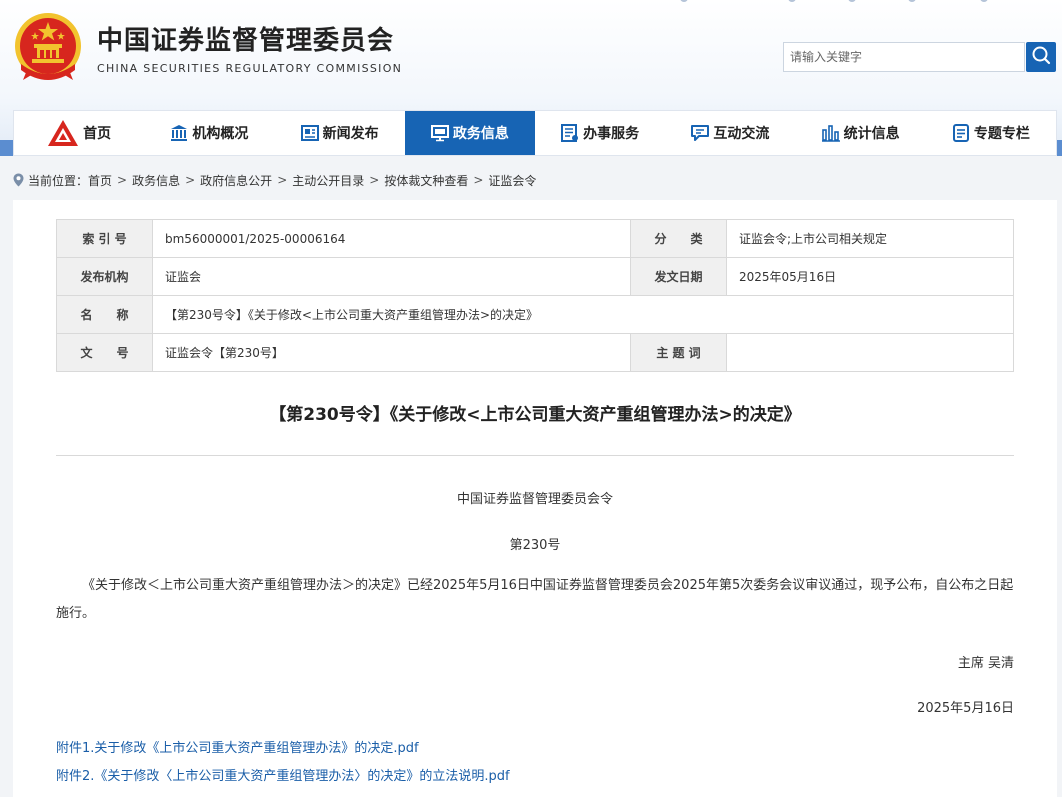 This screenshot has width=1062, height=797. What do you see at coordinates (18, 180) in the screenshot?
I see `location-pin-icon` at bounding box center [18, 180].